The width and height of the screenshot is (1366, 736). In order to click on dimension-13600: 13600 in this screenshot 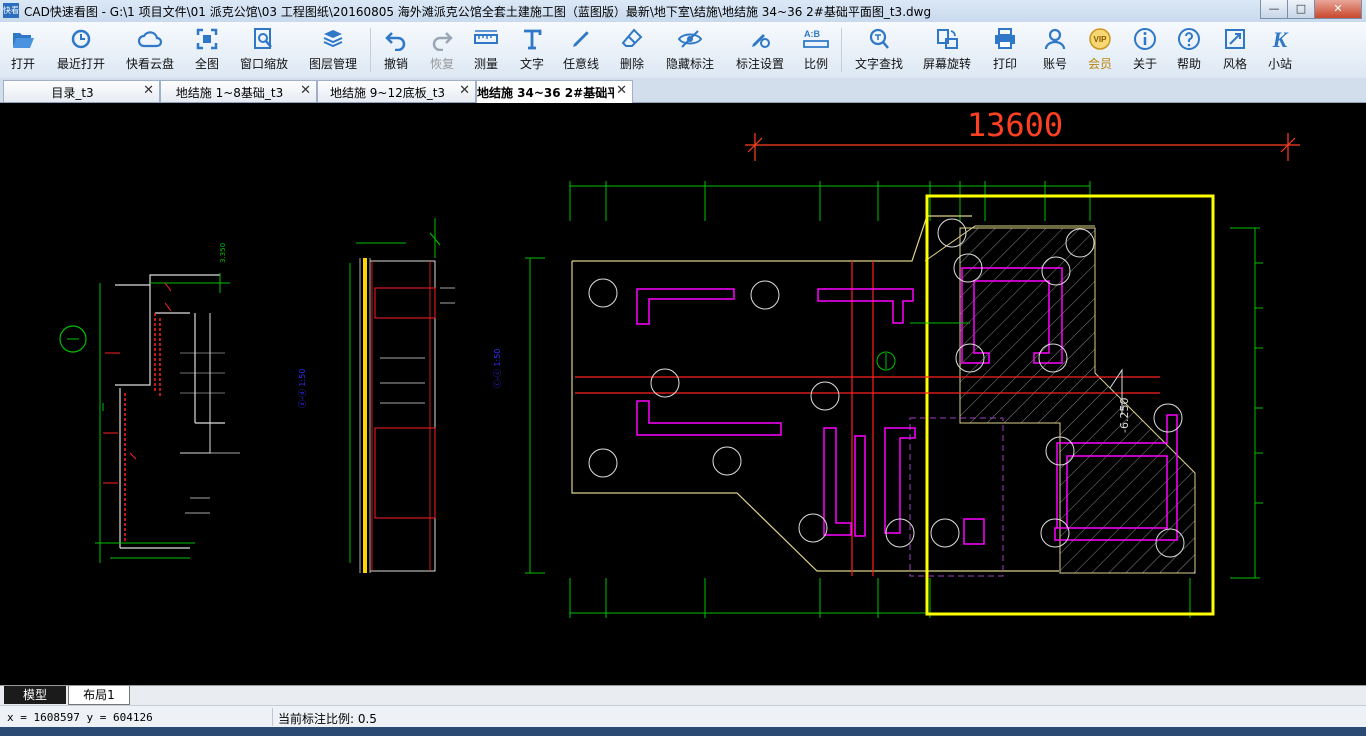, I will do `click(1022, 133)`.